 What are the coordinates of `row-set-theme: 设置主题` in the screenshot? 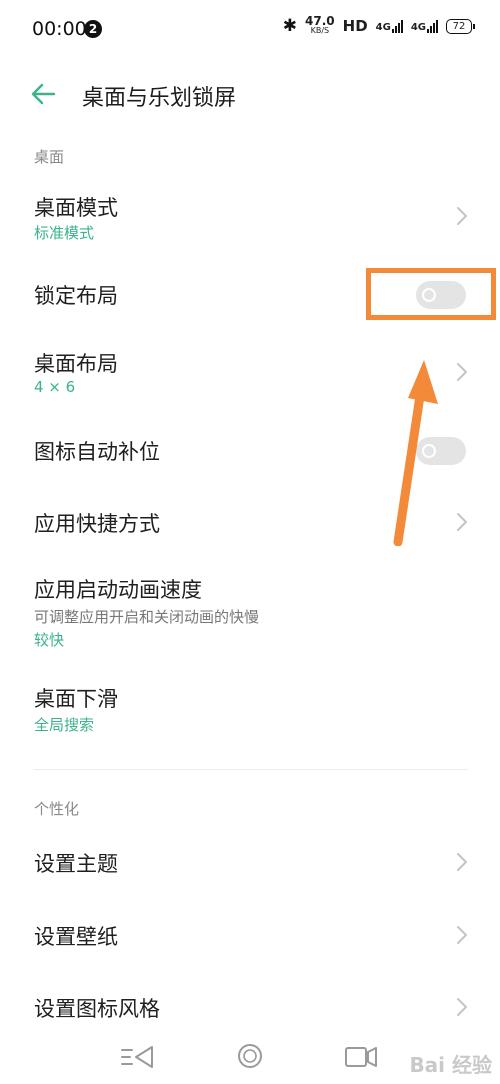 It's located at (250, 863).